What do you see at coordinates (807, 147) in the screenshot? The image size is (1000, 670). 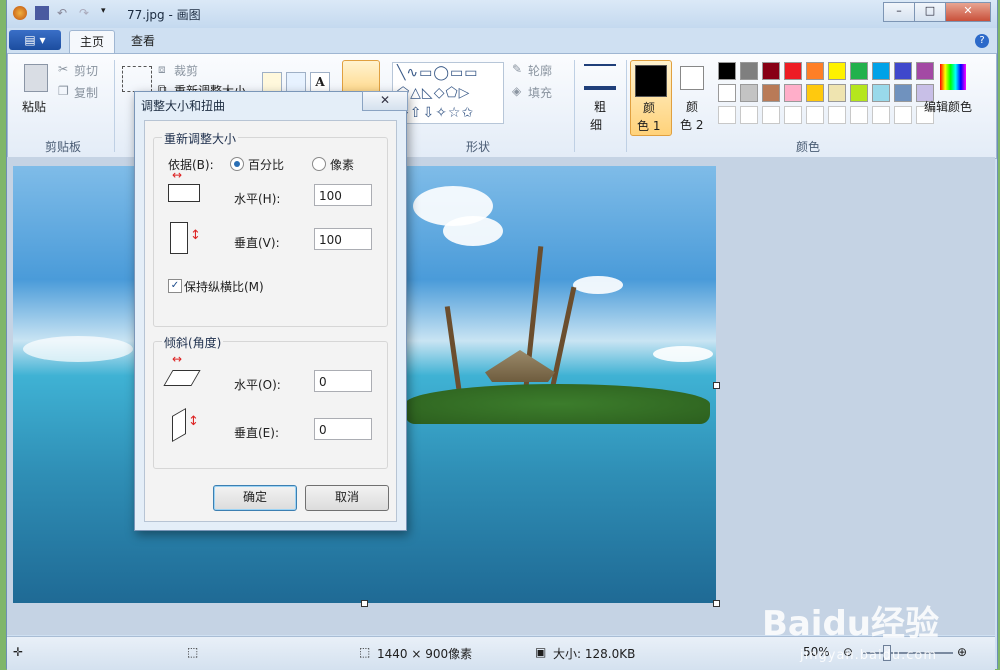 I see `colors-group-label: 颜色` at bounding box center [807, 147].